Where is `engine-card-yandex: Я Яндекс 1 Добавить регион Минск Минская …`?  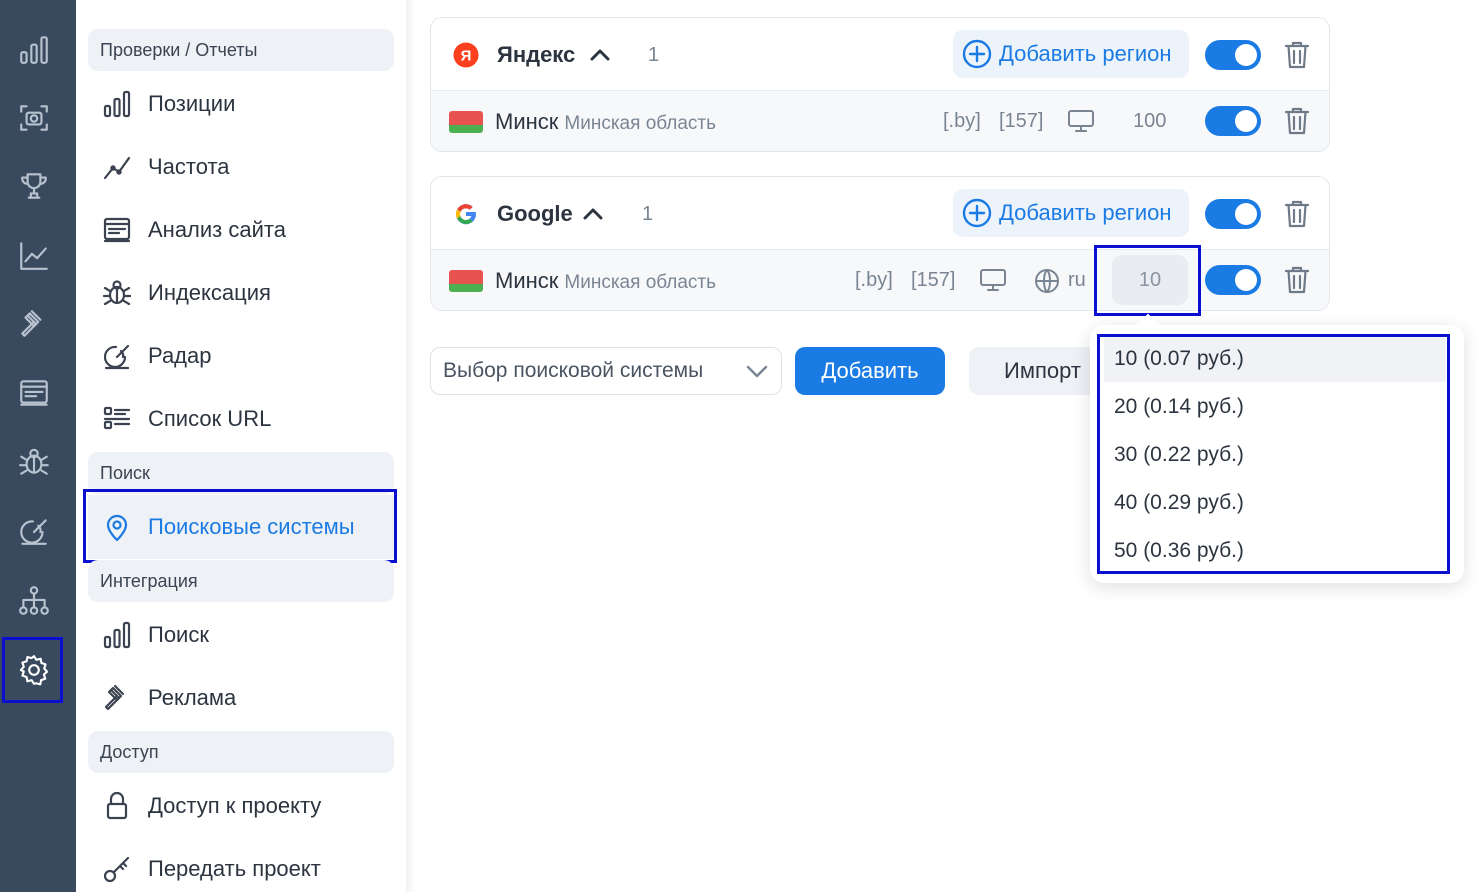
engine-card-yandex: Я Яндекс 1 Добавить регион Минск Минская … is located at coordinates (880, 84).